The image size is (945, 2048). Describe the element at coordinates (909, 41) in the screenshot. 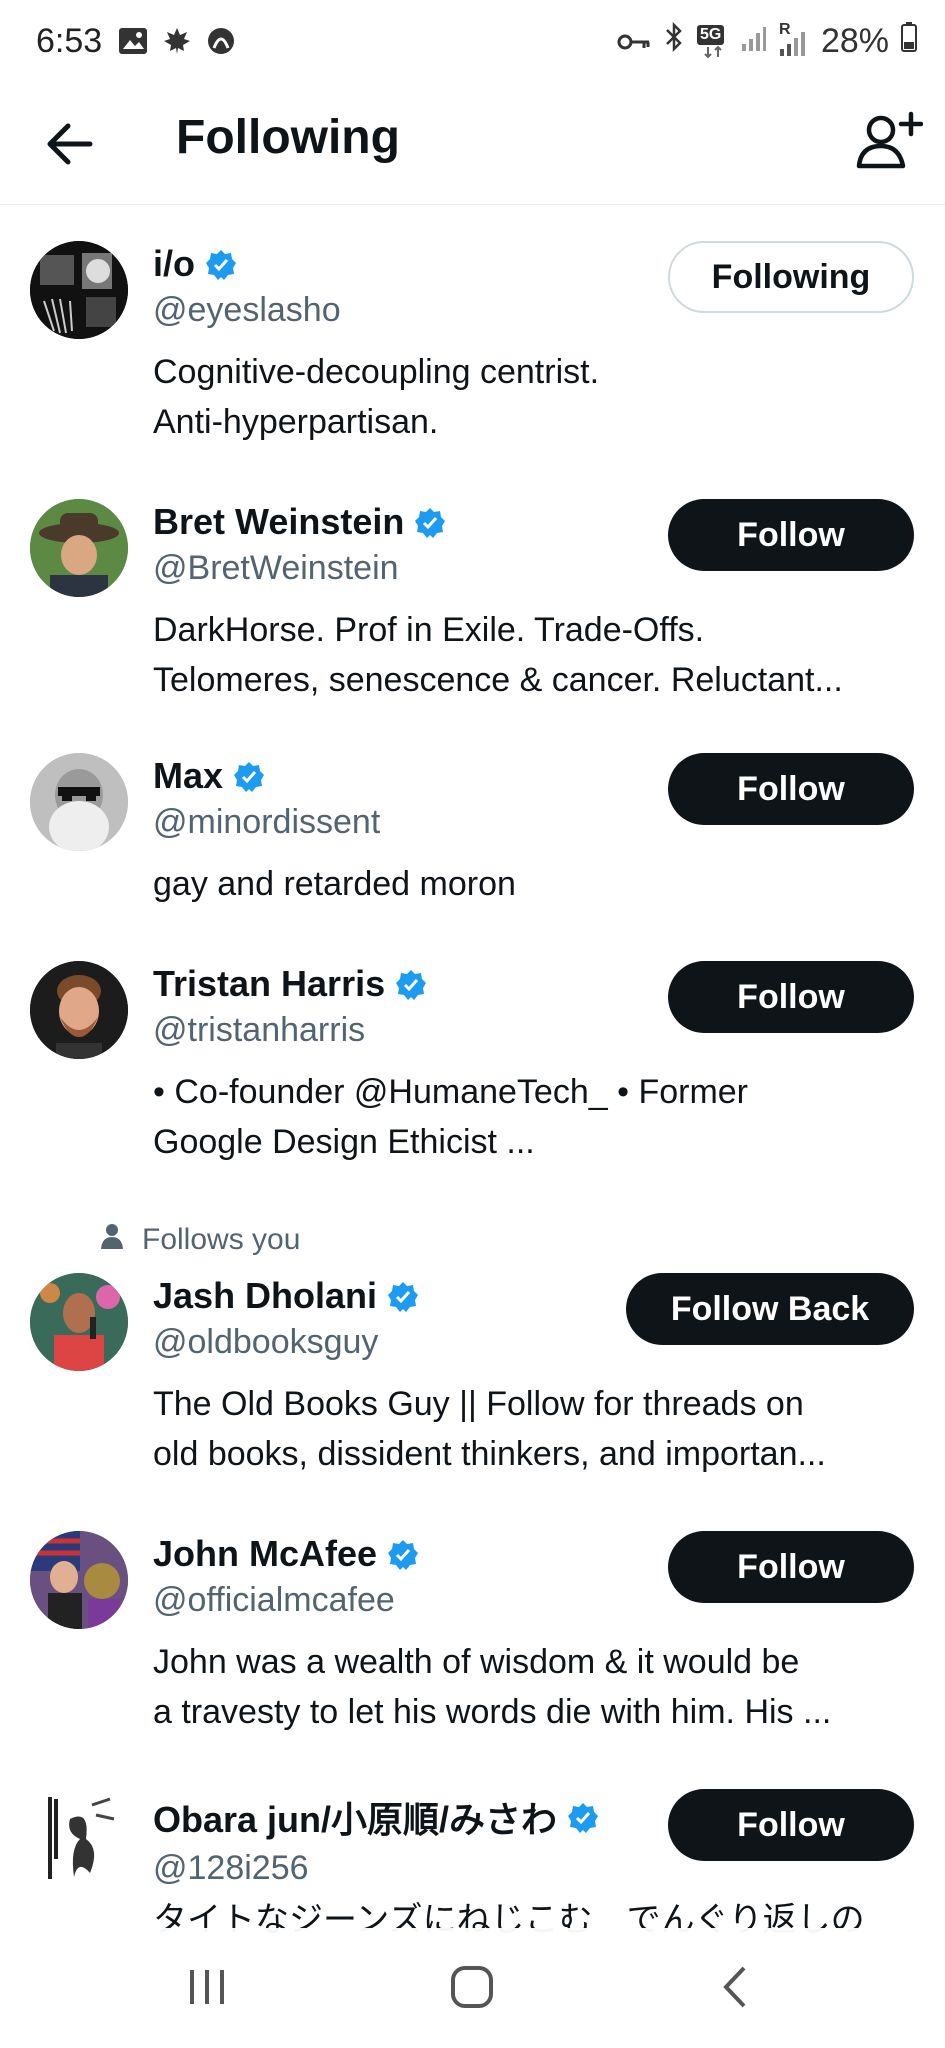

I see `battery-icon` at that location.